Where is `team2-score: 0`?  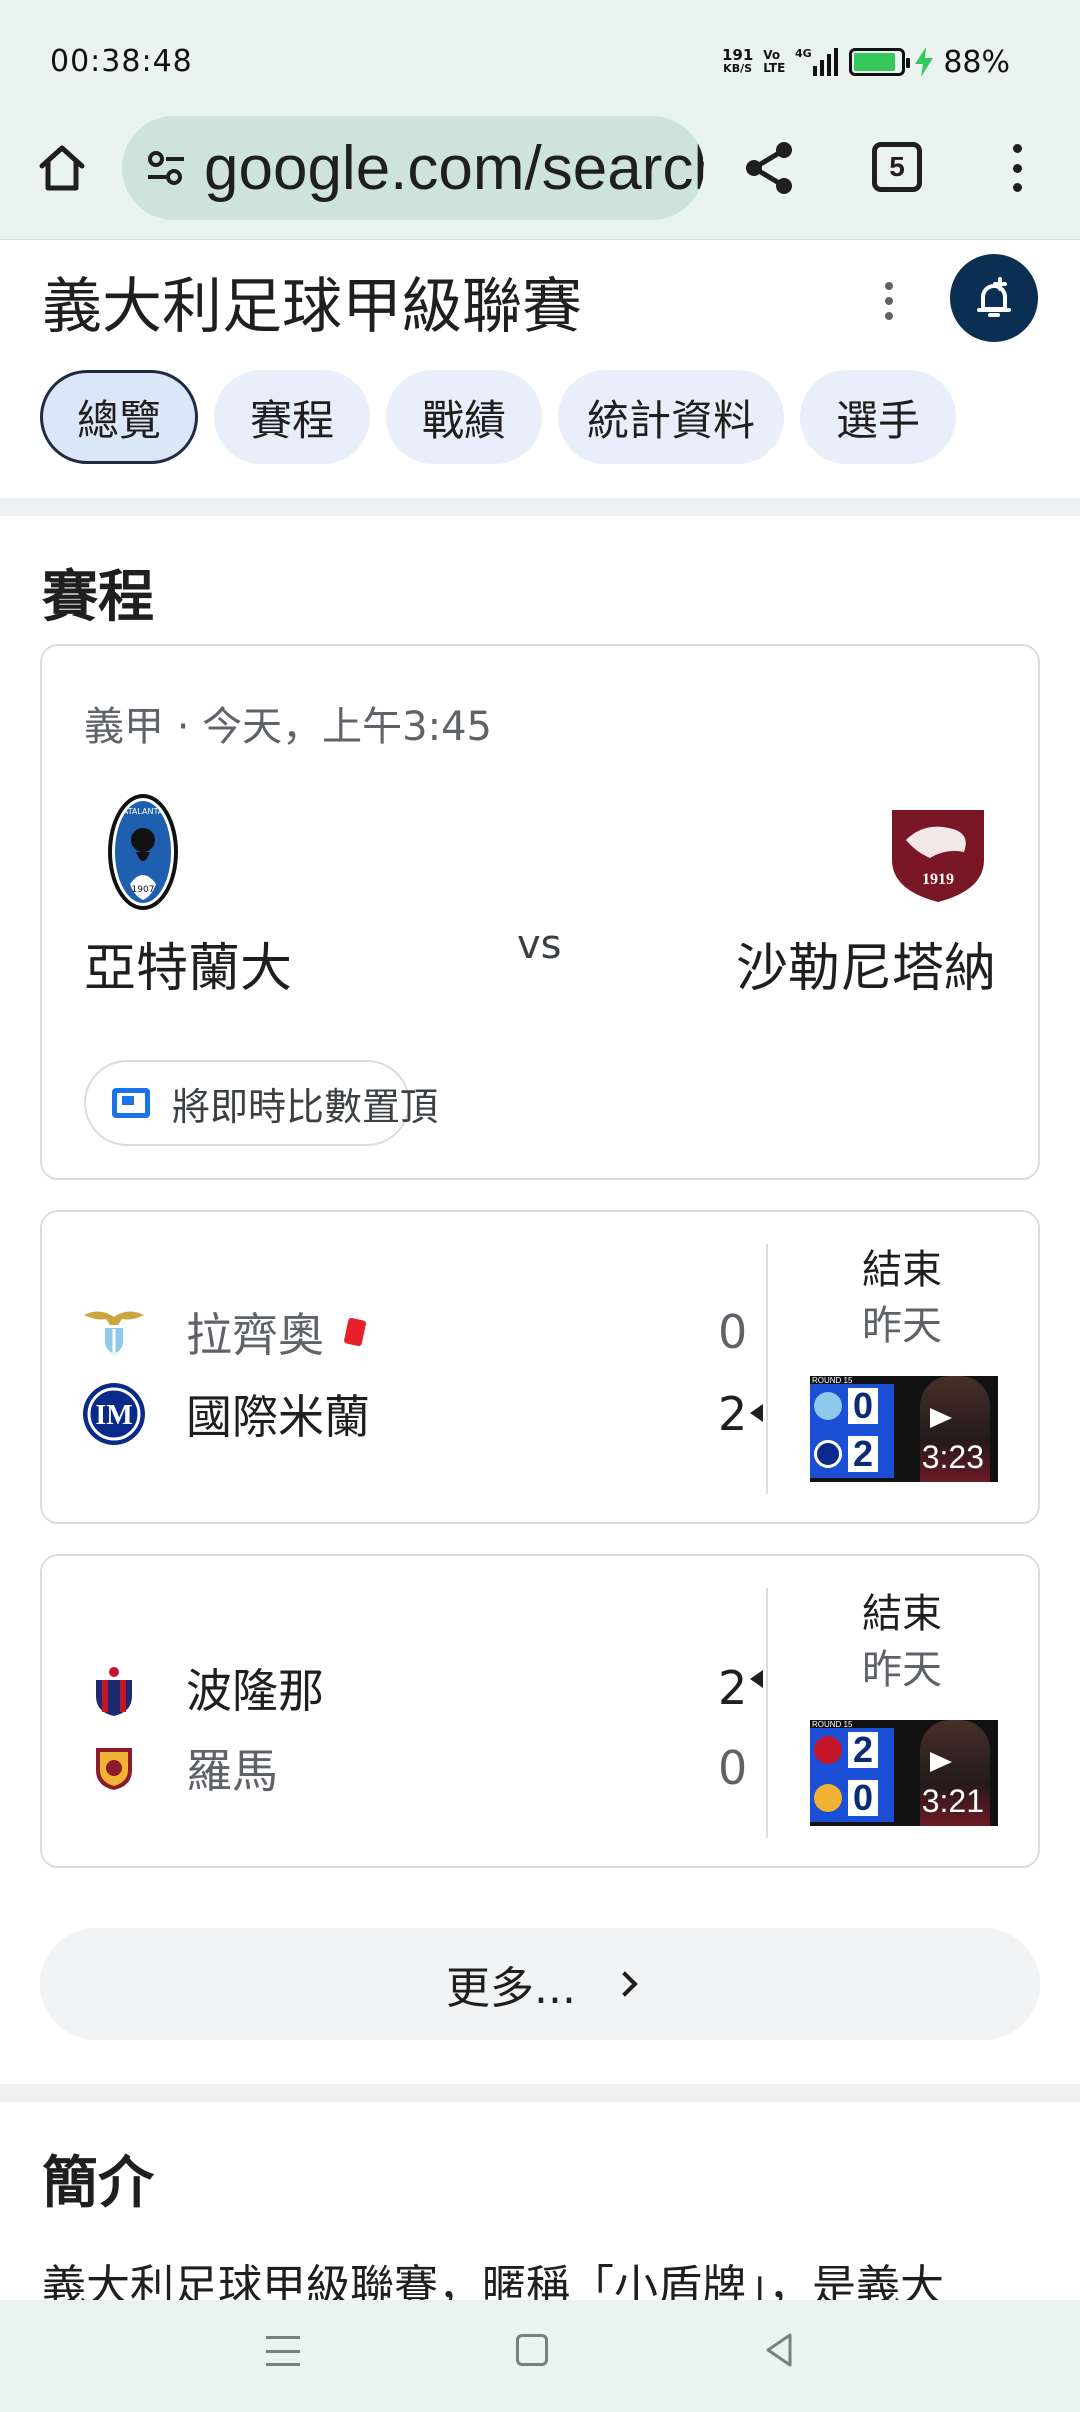 team2-score: 0 is located at coordinates (733, 1768).